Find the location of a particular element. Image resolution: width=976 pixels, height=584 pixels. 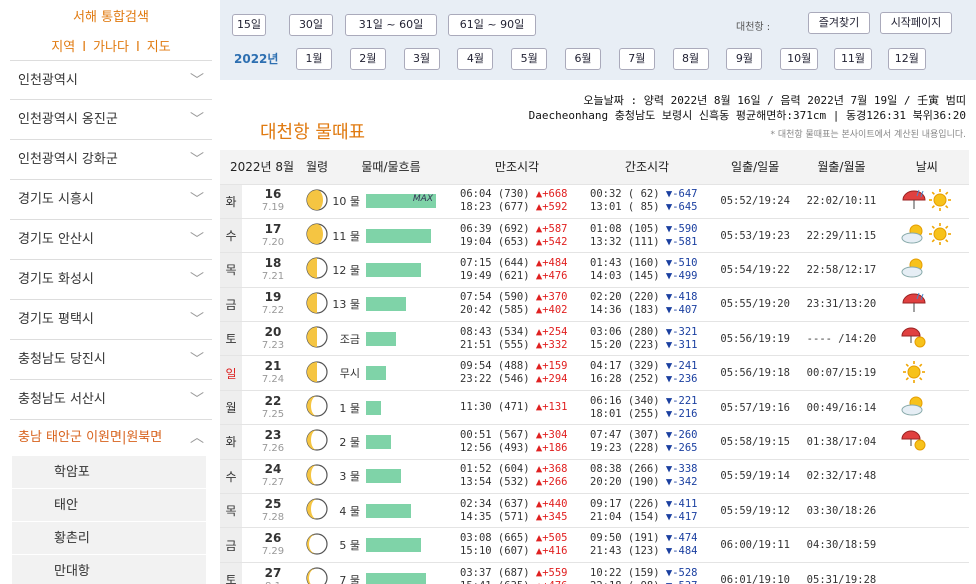

sunrise-sunset: 05:58/19:15 is located at coordinates (755, 442).